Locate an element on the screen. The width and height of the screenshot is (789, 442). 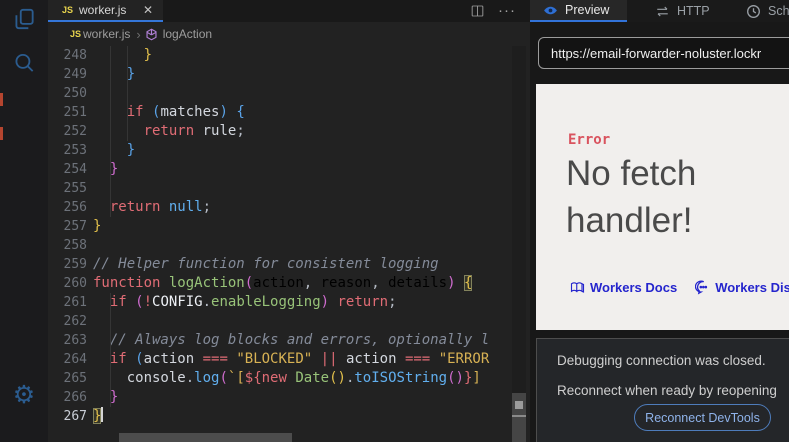
reconnect-devtools-button: Reconnect DevTools is located at coordinates (702, 417).